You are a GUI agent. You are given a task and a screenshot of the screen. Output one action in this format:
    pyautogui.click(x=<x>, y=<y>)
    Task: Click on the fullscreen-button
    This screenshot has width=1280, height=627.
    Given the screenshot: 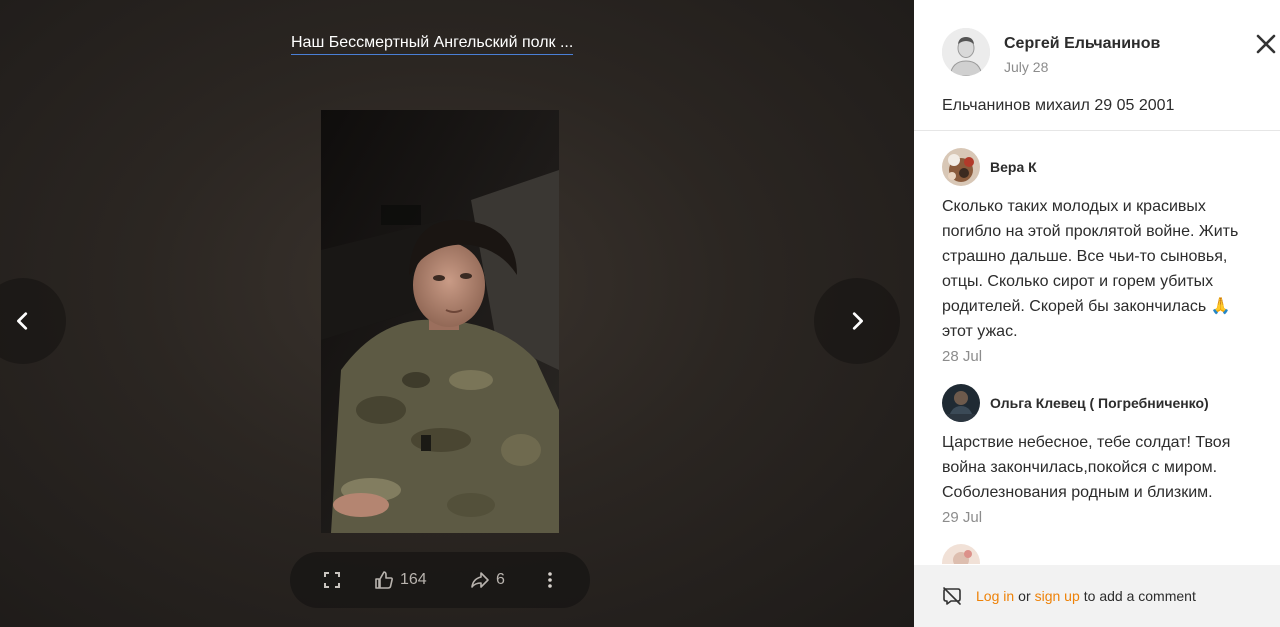 What is the action you would take?
    pyautogui.click(x=332, y=580)
    